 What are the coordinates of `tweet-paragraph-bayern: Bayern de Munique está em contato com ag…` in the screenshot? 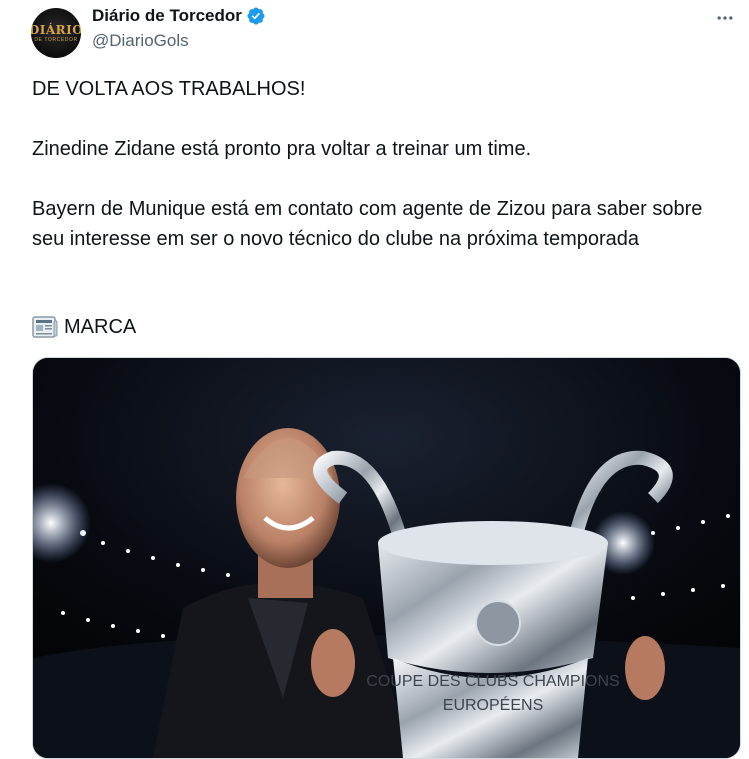 It's located at (367, 224).